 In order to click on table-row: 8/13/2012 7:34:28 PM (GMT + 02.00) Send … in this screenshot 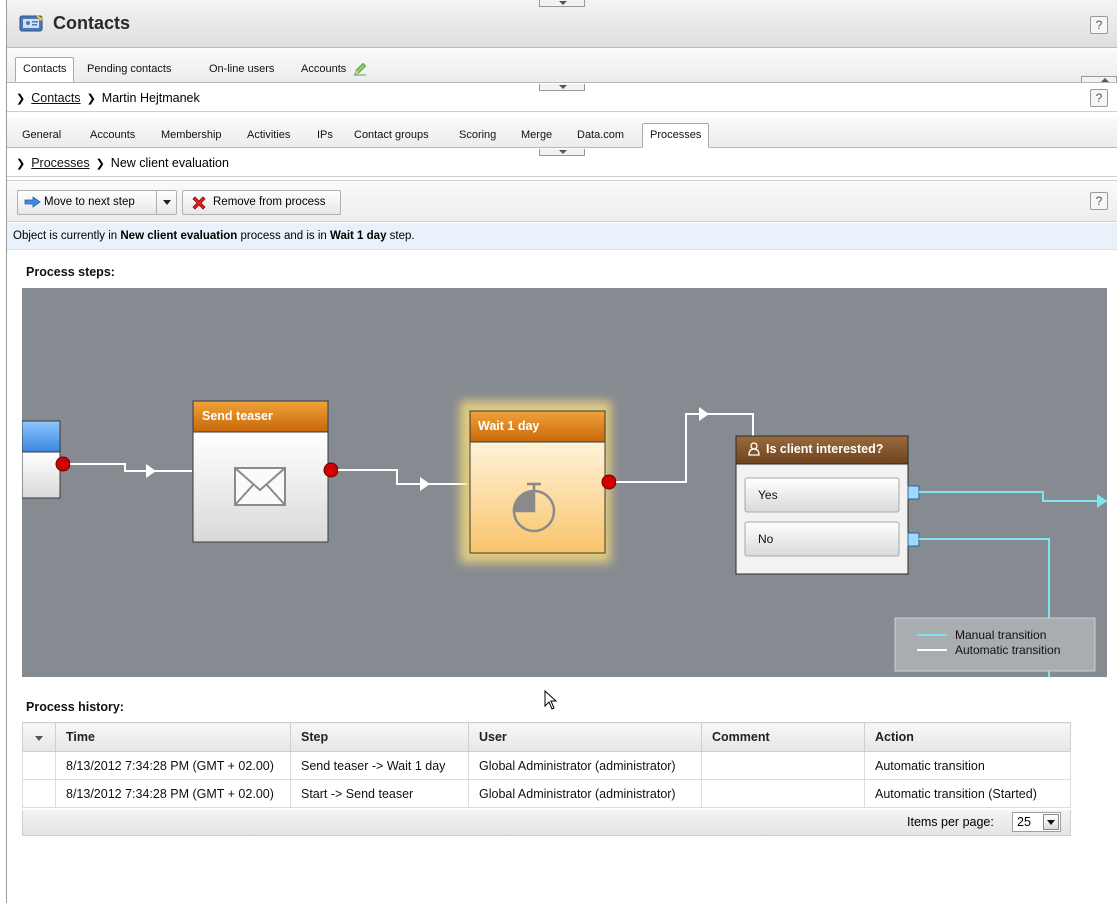, I will do `click(546, 765)`.